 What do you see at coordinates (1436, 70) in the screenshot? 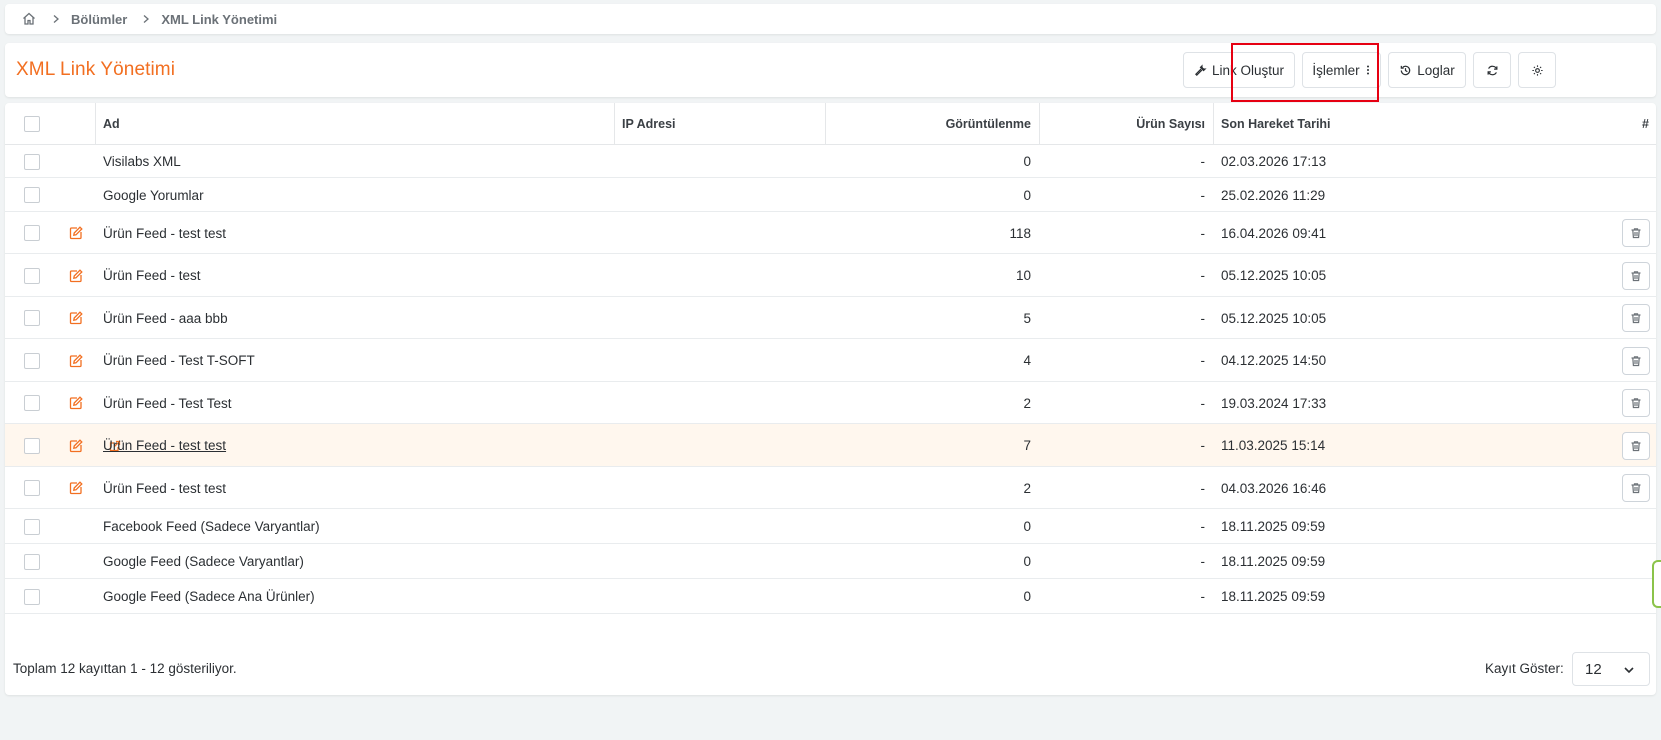
I see `logs-label: Loglar` at bounding box center [1436, 70].